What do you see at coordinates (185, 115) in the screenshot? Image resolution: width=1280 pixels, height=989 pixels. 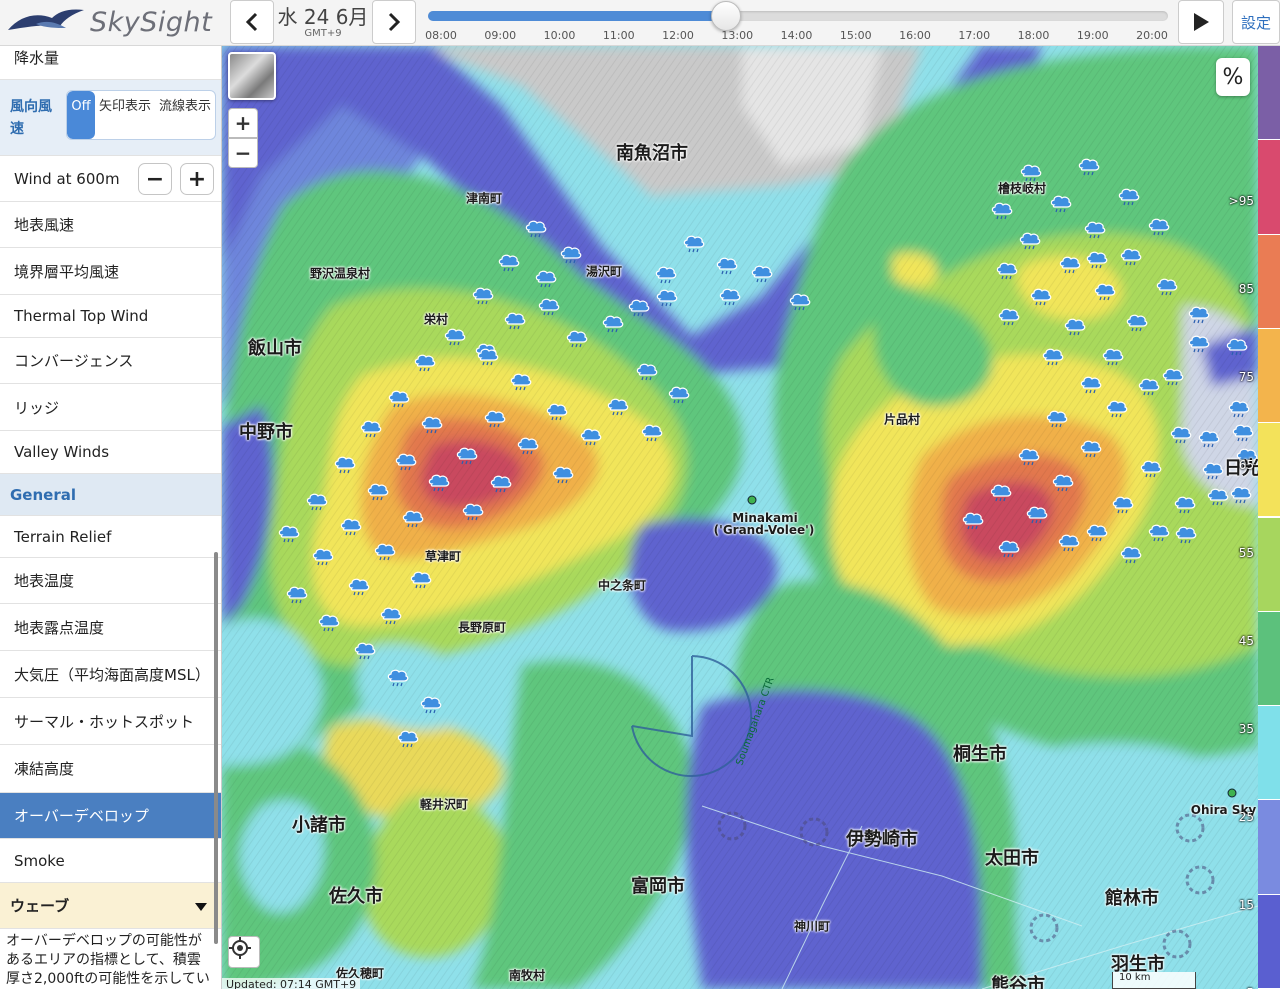 I see `wind-toggle-streamlines: 流線表示` at bounding box center [185, 115].